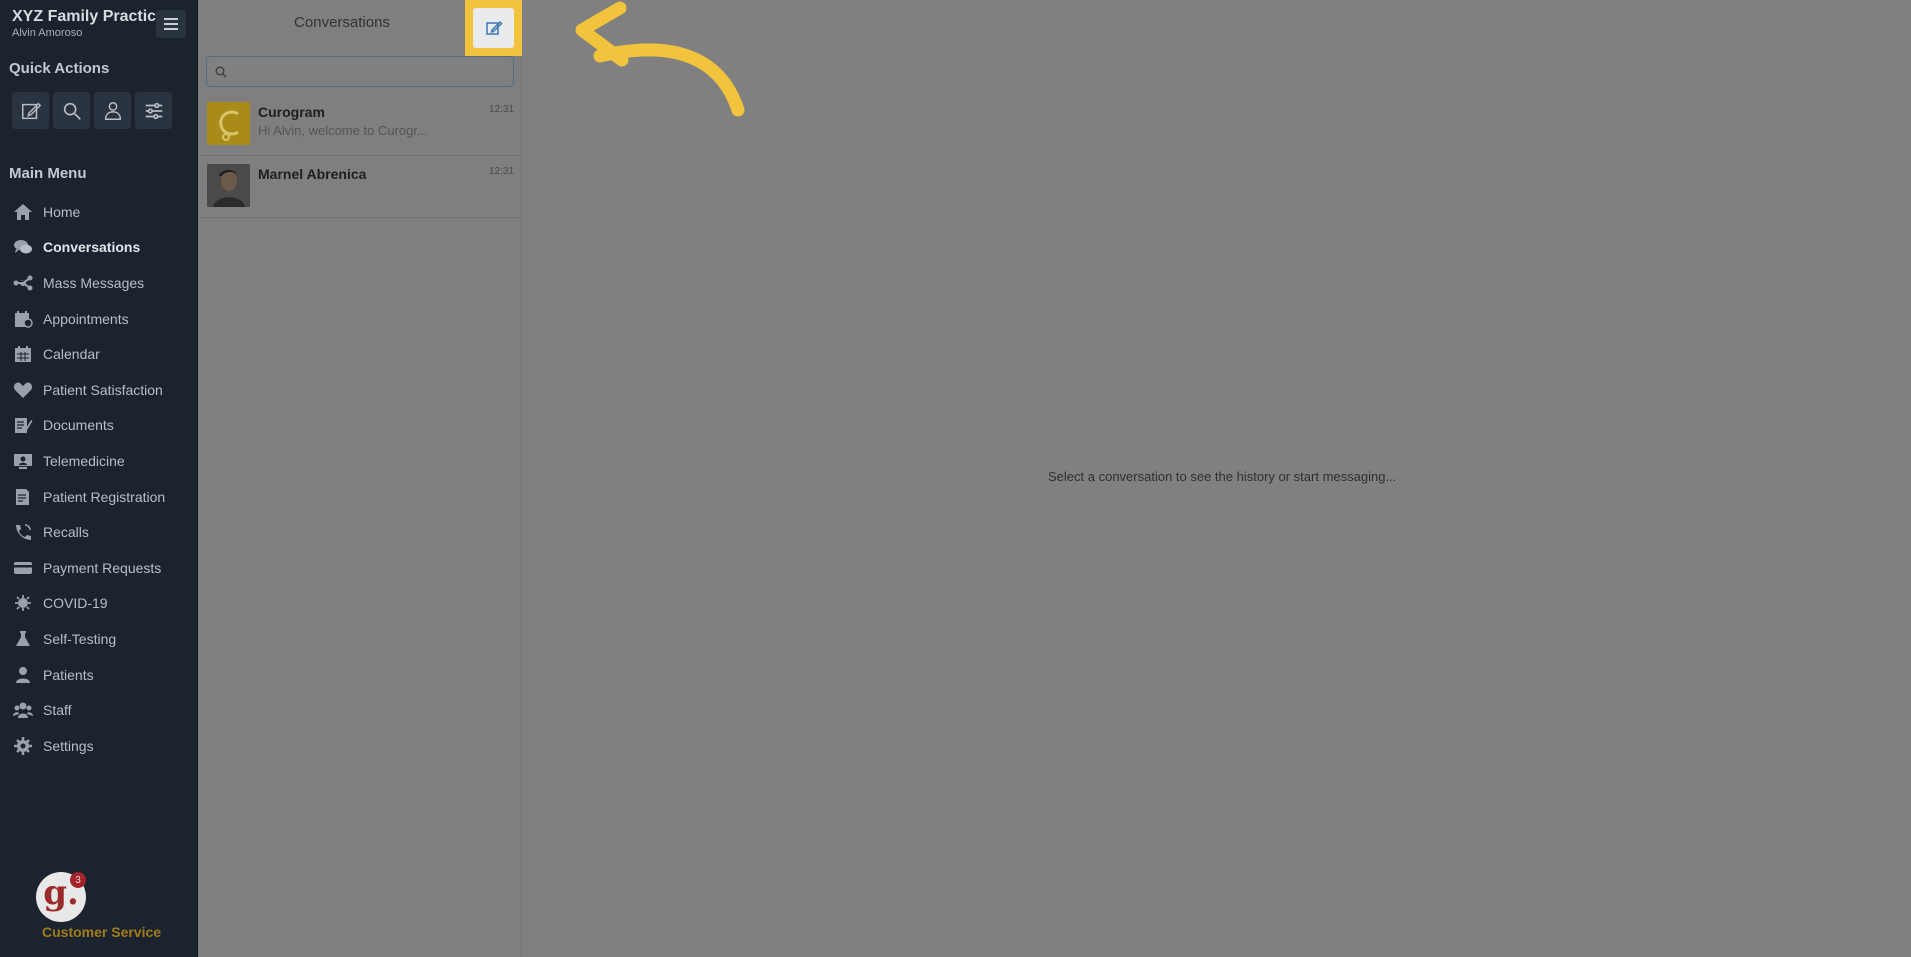 This screenshot has height=957, width=1911. Describe the element at coordinates (23, 247) in the screenshot. I see `chat-icon` at that location.